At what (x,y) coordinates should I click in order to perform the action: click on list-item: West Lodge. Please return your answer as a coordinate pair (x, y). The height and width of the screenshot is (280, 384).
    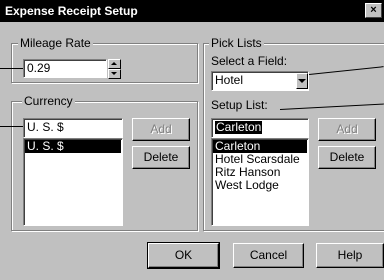
    Looking at the image, I should click on (260, 185).